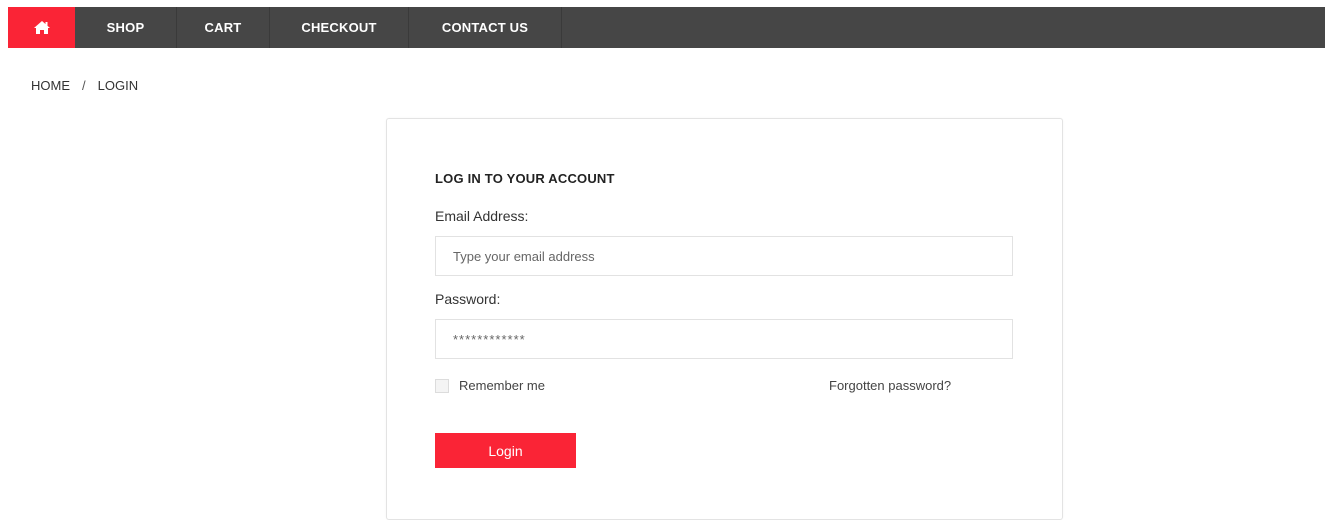 This screenshot has height=520, width=1331. What do you see at coordinates (339, 27) in the screenshot?
I see `nav-item-checkout: CHECKOUT` at bounding box center [339, 27].